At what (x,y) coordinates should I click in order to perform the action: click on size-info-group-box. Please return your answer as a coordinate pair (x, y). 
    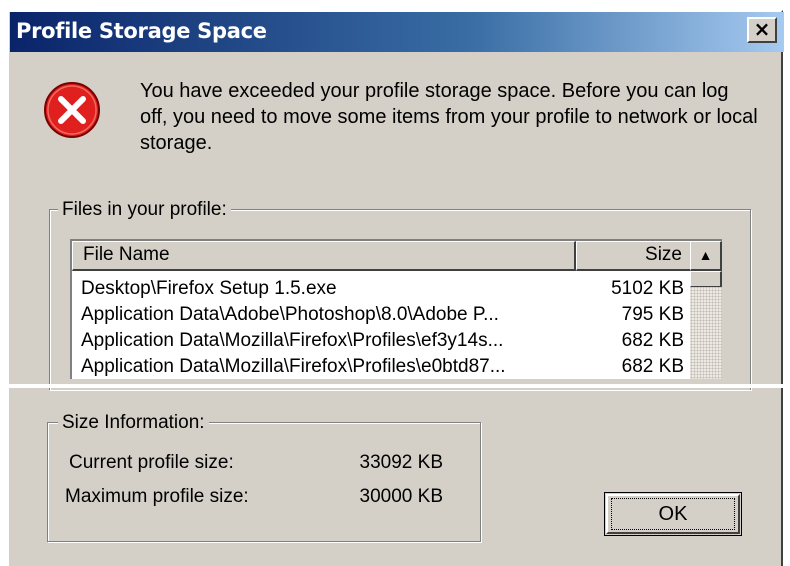
    Looking at the image, I should click on (264, 482).